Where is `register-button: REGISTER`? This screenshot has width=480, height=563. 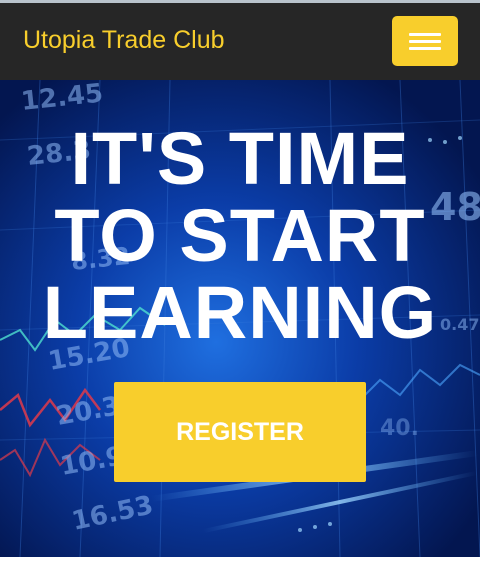 register-button: REGISTER is located at coordinates (240, 432).